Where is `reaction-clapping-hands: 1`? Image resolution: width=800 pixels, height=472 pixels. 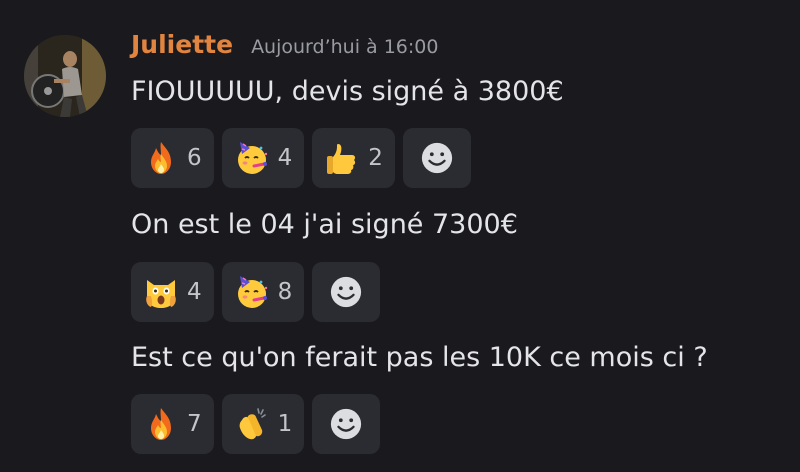 reaction-clapping-hands: 1 is located at coordinates (263, 424).